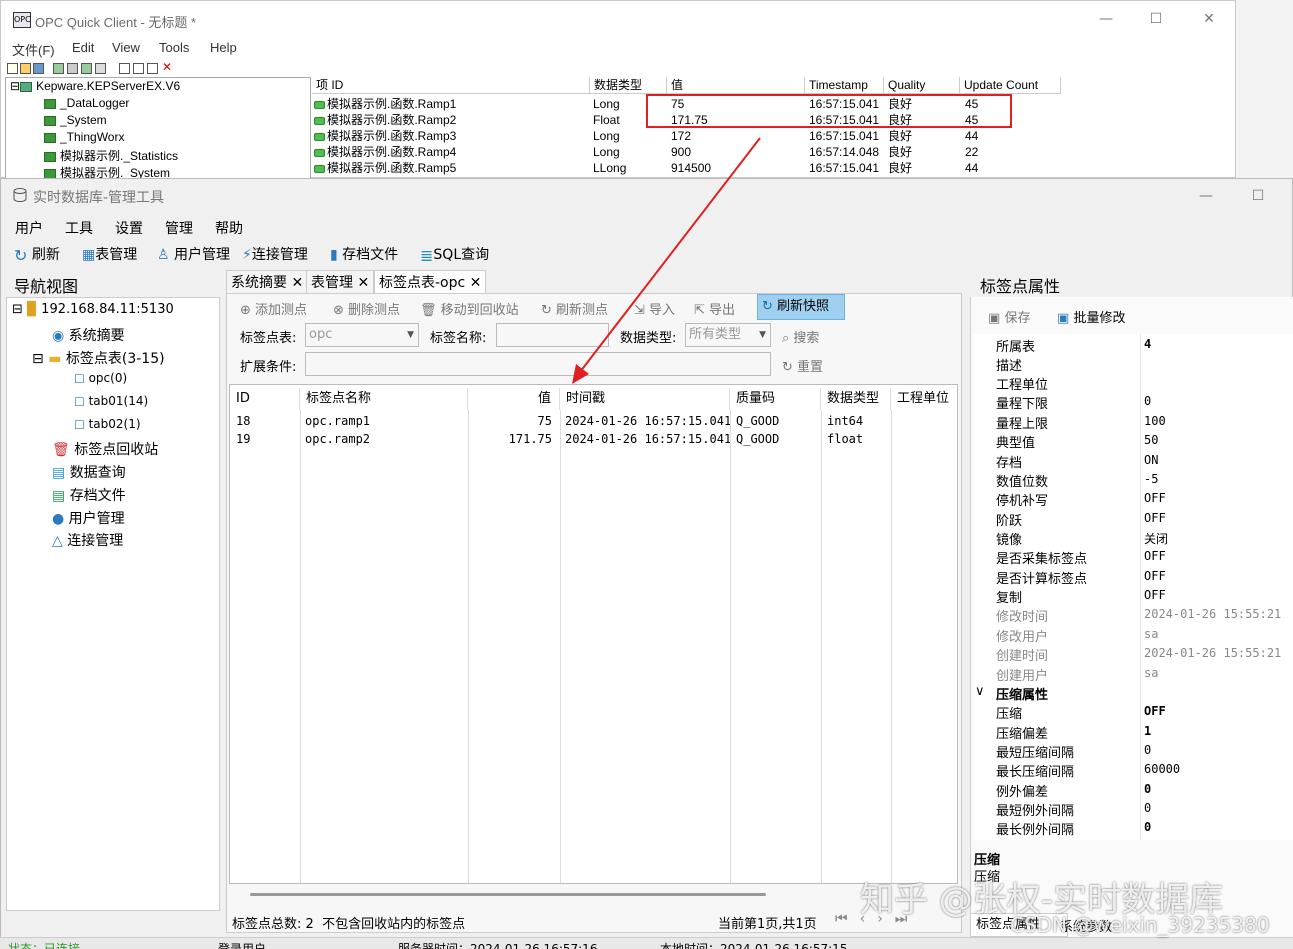  What do you see at coordinates (845, 439) in the screenshot?
I see `grid-cell-type: float` at bounding box center [845, 439].